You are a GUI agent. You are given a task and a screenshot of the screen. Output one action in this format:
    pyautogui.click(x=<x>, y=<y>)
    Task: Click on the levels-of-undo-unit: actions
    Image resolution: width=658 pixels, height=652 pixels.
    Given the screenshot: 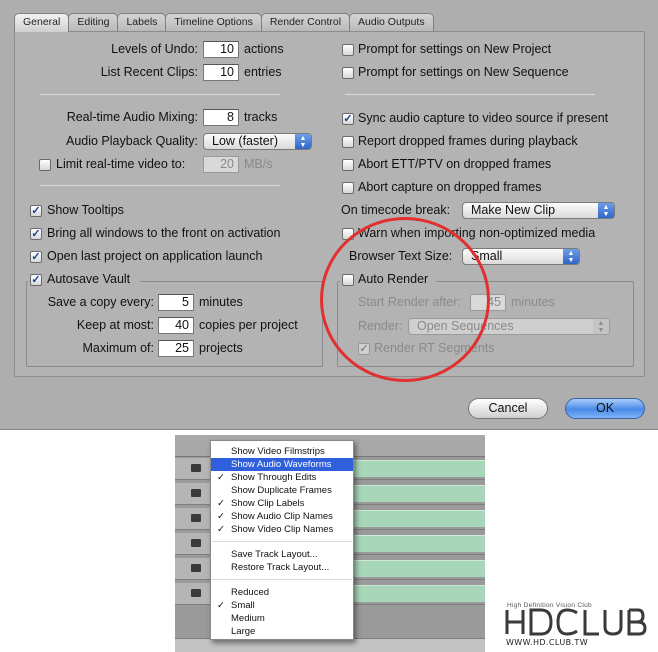 What is the action you would take?
    pyautogui.click(x=264, y=49)
    